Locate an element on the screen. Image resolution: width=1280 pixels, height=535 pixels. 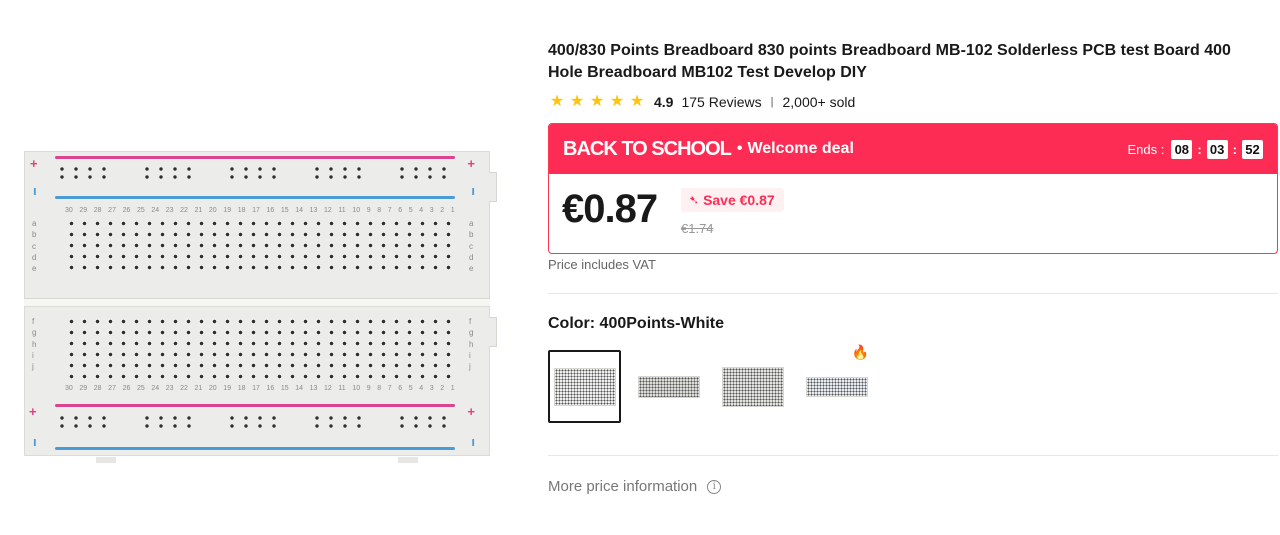
save-badge: ➷ Save €0.87 is located at coordinates (732, 200).